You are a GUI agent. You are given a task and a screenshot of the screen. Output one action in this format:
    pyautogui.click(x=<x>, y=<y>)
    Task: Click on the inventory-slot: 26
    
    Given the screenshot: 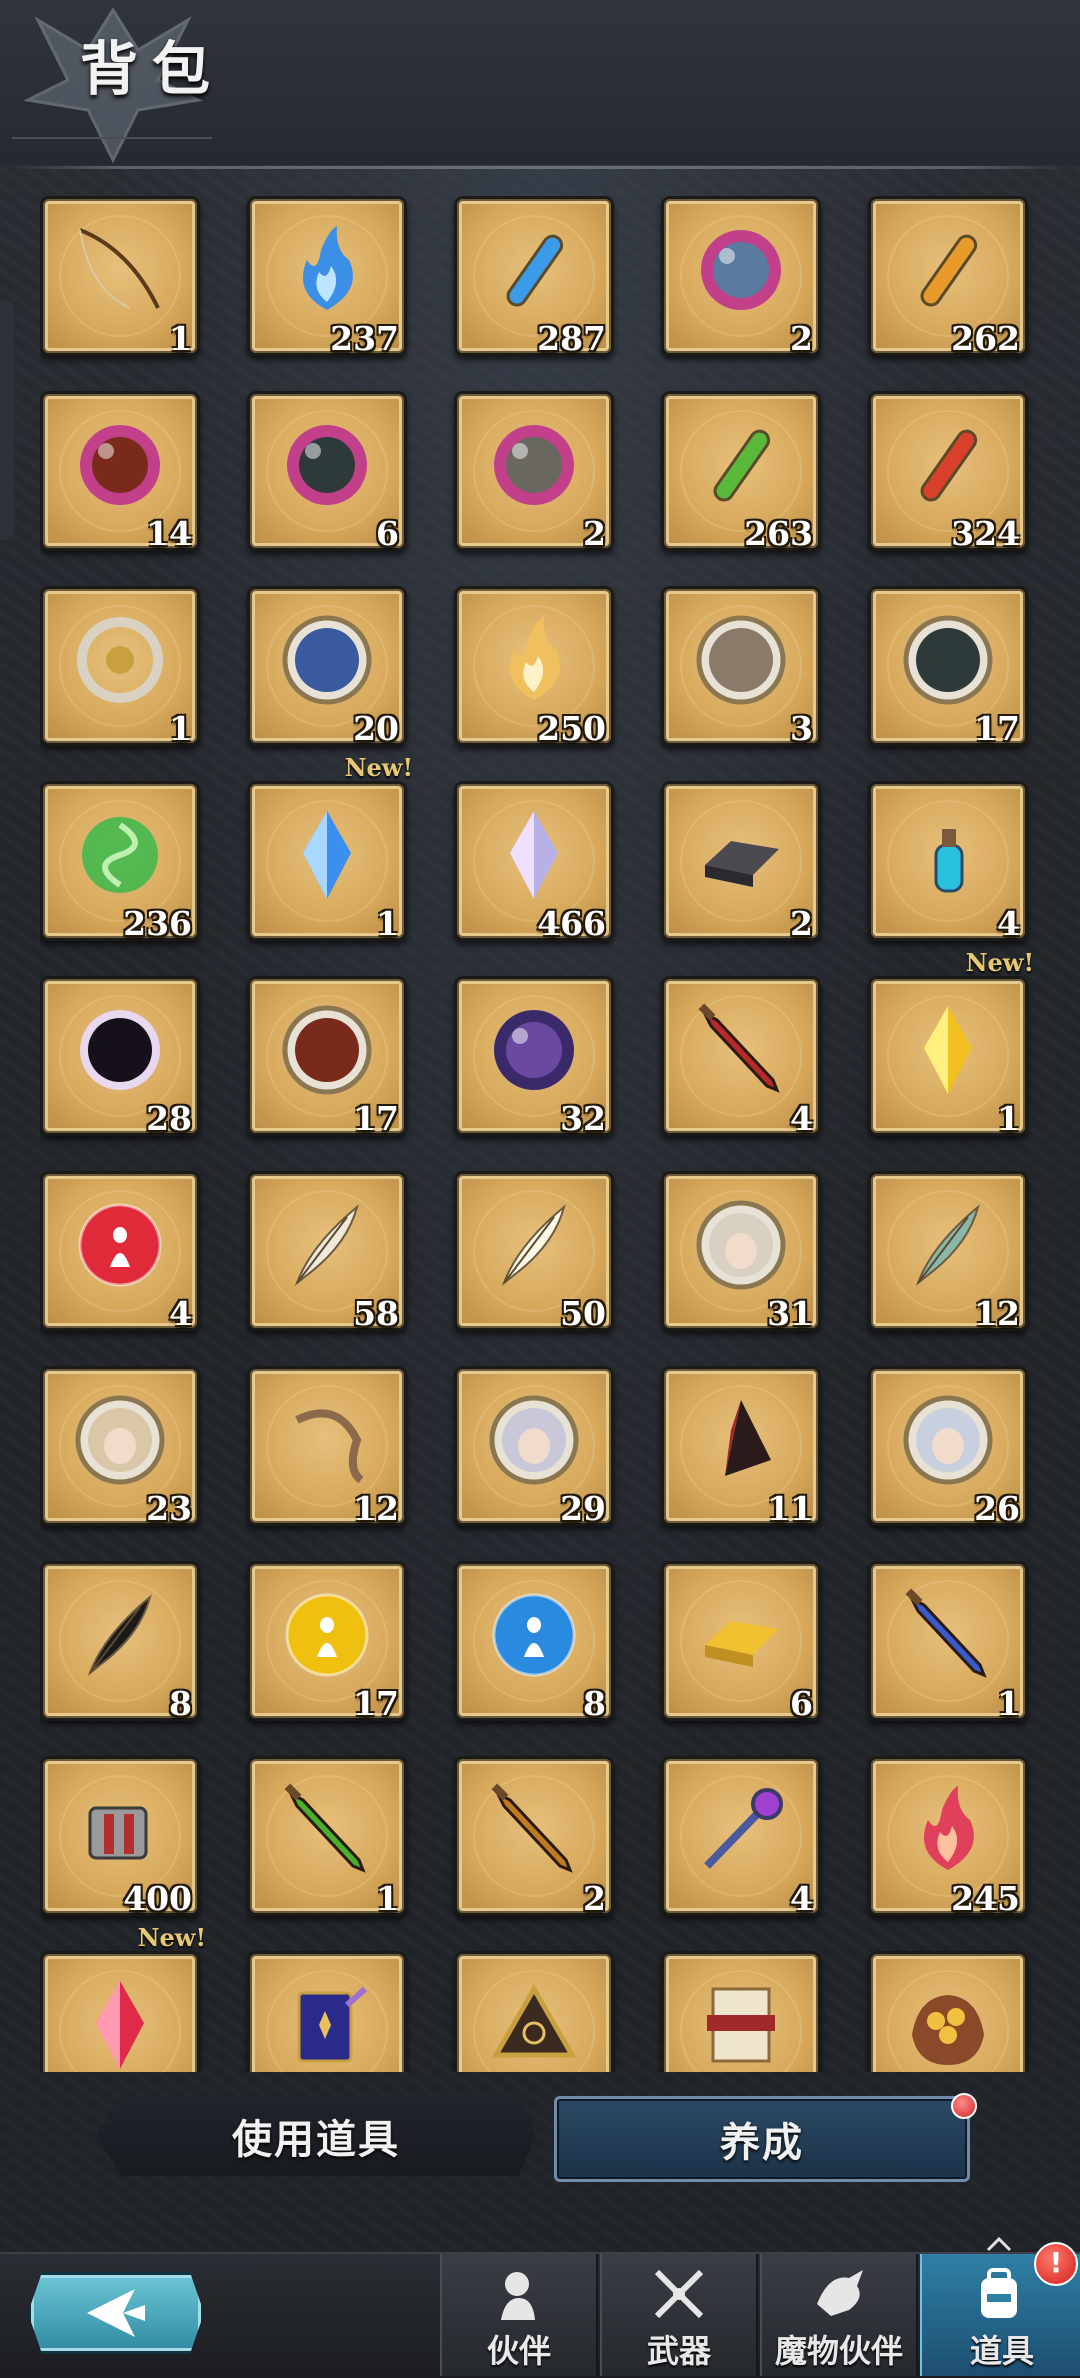 What is the action you would take?
    pyautogui.click(x=948, y=1447)
    